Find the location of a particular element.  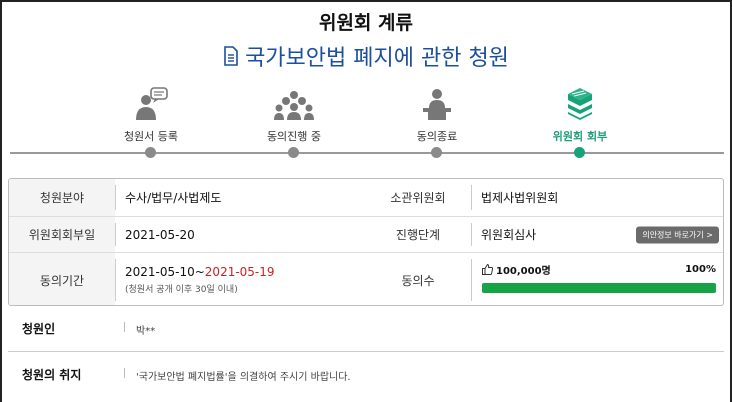

committee-label: 소관위원회 is located at coordinates (418, 197).